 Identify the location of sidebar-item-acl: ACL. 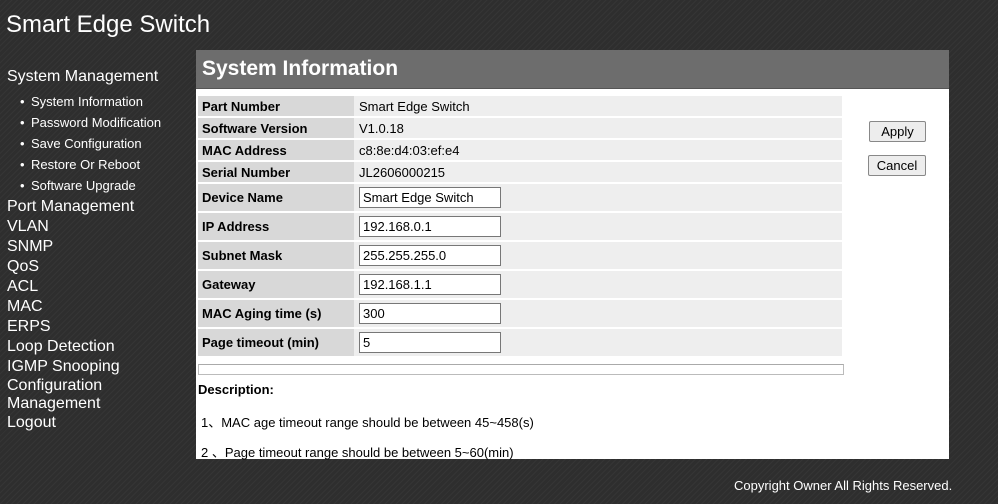
(99, 287).